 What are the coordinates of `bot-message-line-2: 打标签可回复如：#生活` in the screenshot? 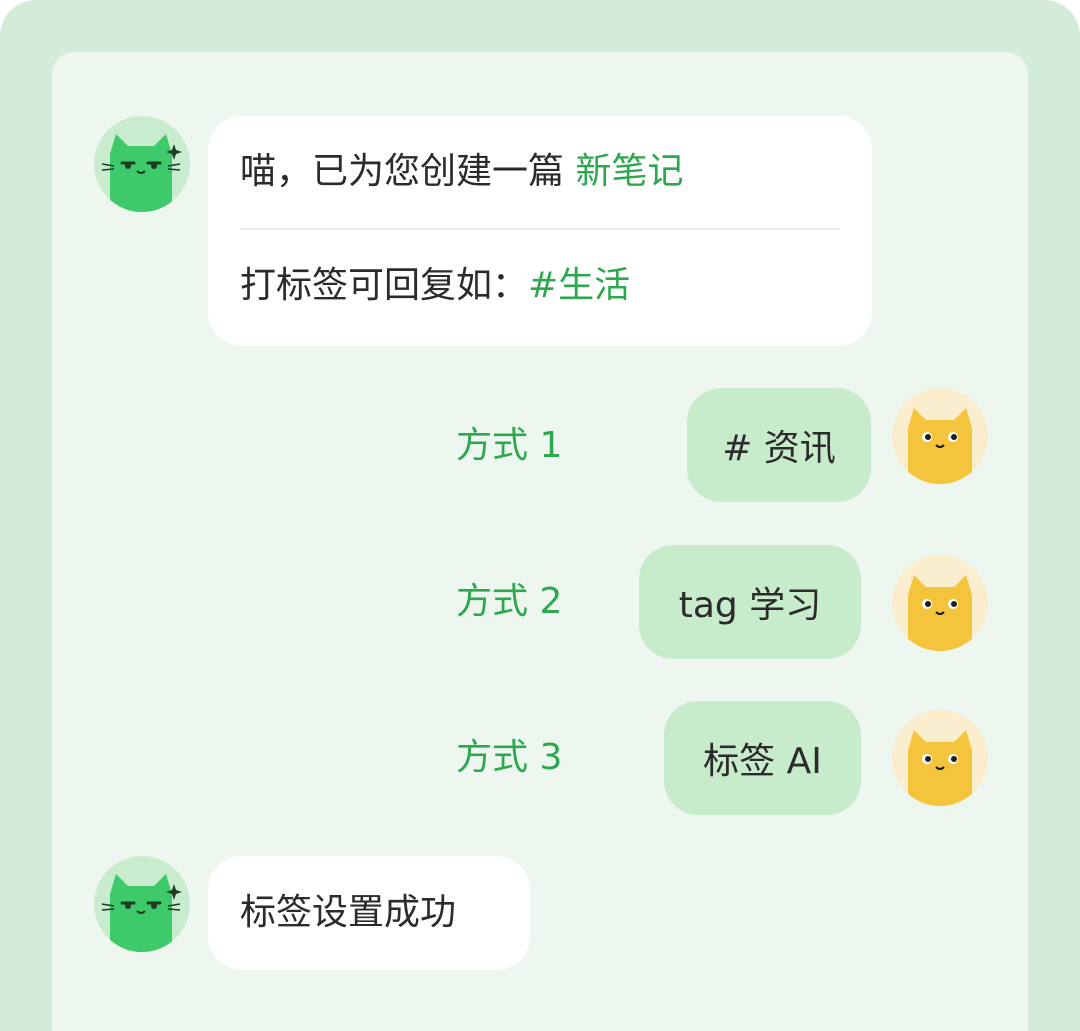 It's located at (435, 286).